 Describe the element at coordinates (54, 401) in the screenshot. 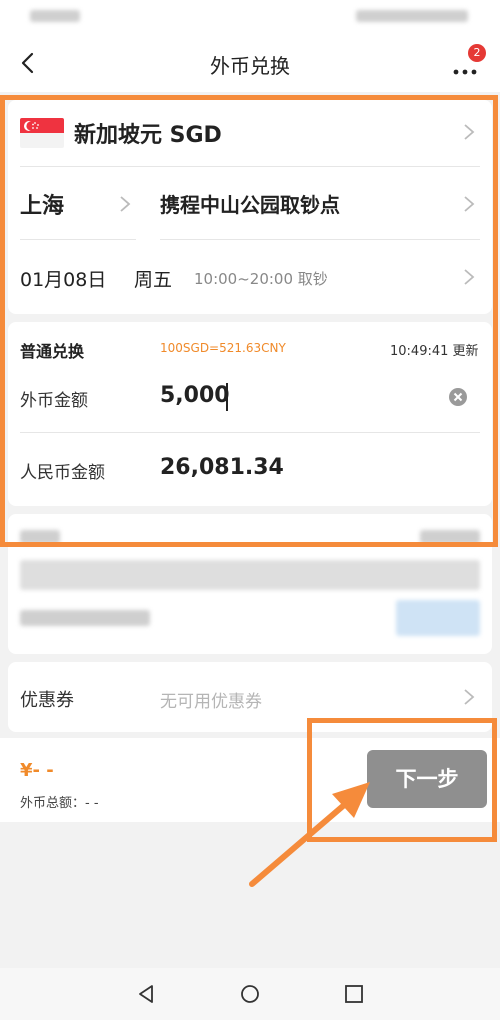

I see `foreign-amount-label: 外币金额` at that location.